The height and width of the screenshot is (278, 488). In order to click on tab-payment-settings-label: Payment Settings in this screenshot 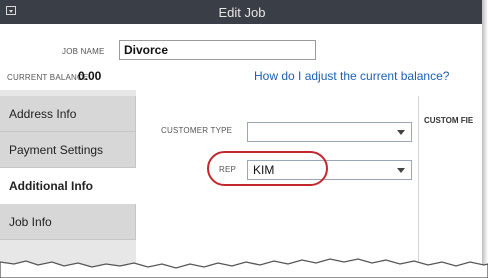, I will do `click(56, 150)`.